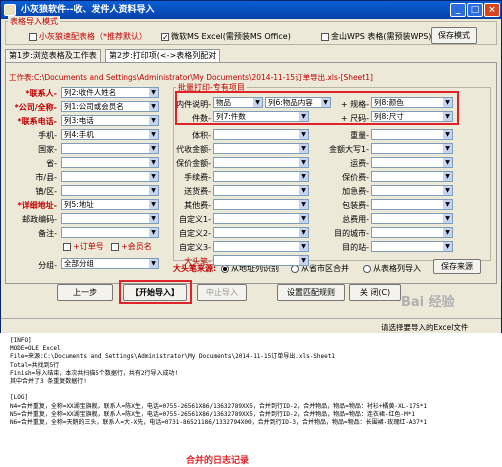 This screenshot has height=467, width=502. Describe the element at coordinates (311, 292) in the screenshot. I see `set-rules-button: 设置匹配规则` at that location.